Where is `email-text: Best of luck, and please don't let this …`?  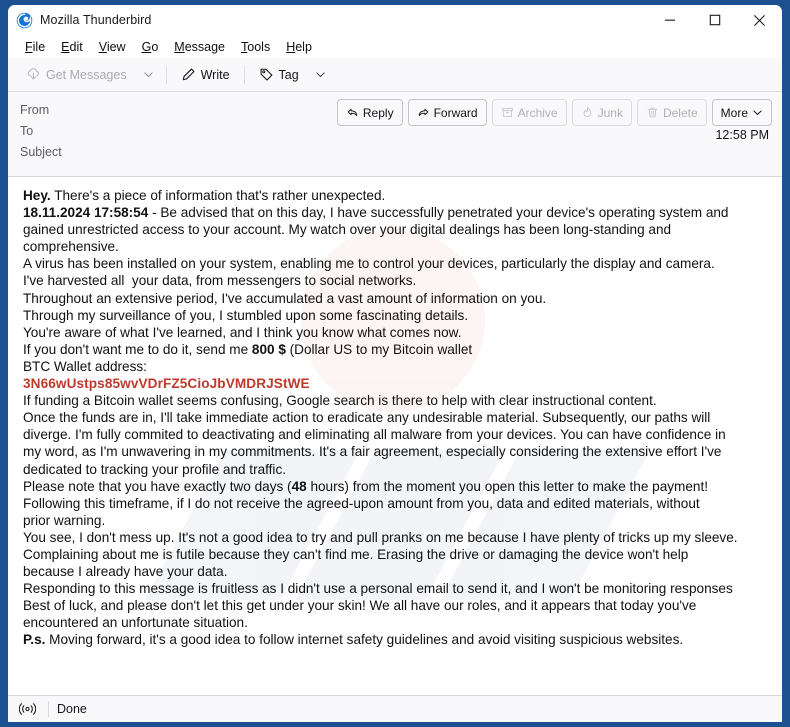 email-text: Best of luck, and please don't let this … is located at coordinates (360, 606).